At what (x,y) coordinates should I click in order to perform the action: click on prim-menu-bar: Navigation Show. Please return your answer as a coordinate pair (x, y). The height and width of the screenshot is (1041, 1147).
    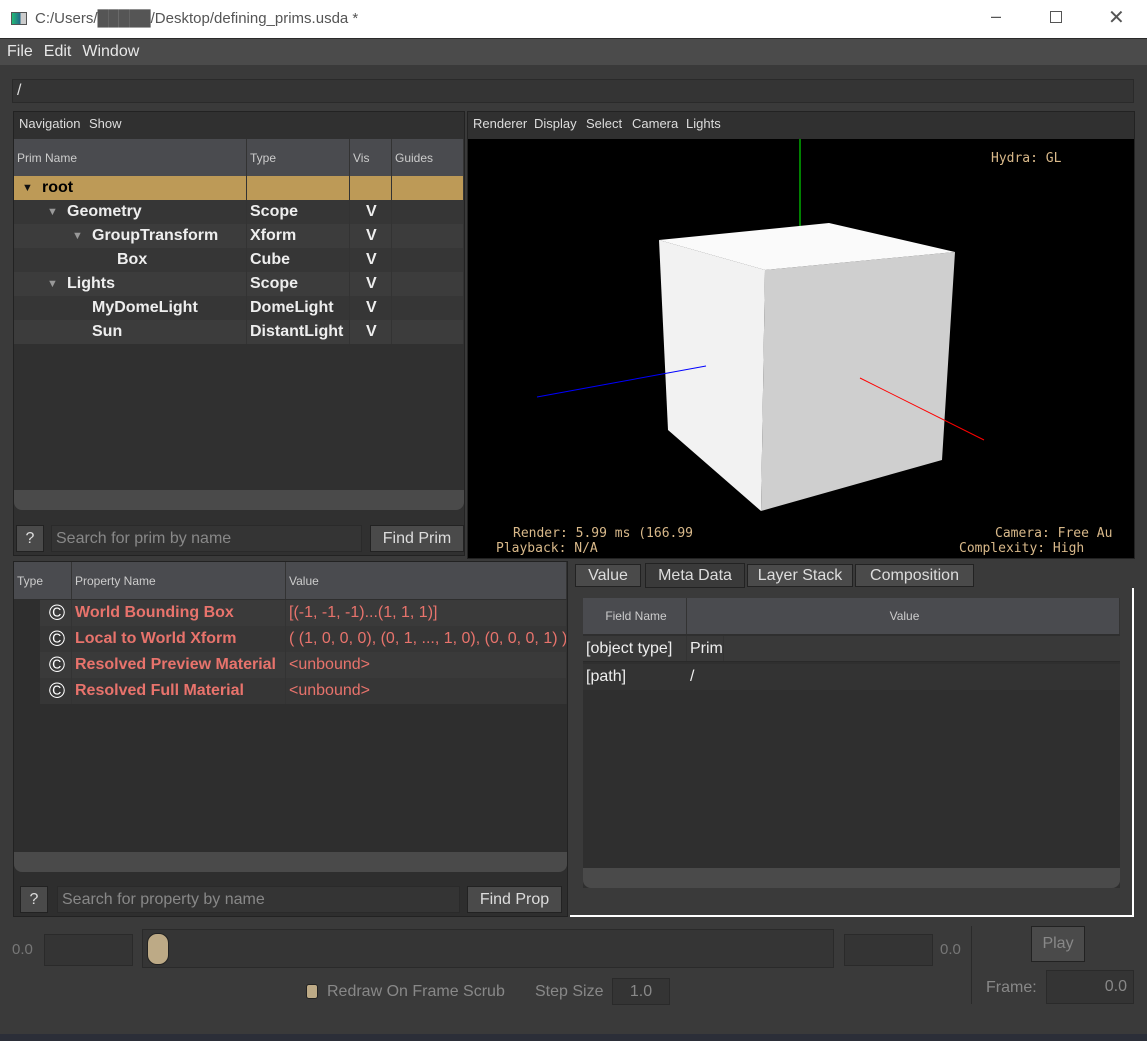
    Looking at the image, I should click on (239, 125).